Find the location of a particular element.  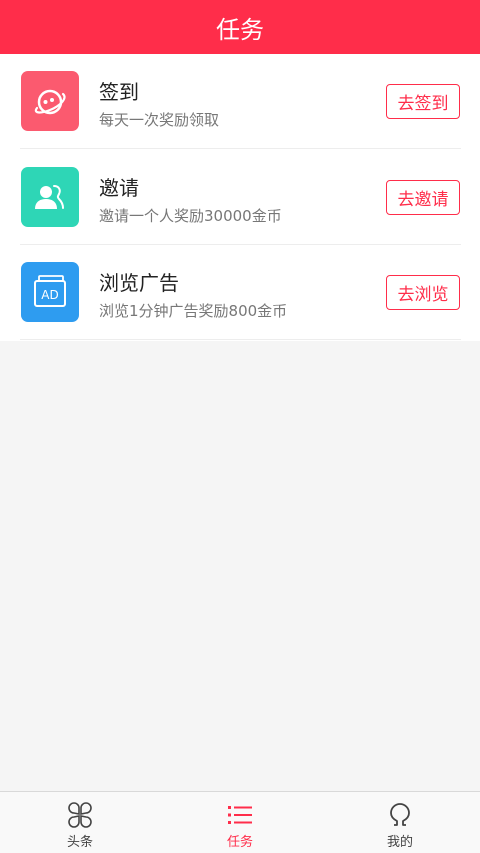

browse-ad-button: 去浏览 is located at coordinates (423, 292).